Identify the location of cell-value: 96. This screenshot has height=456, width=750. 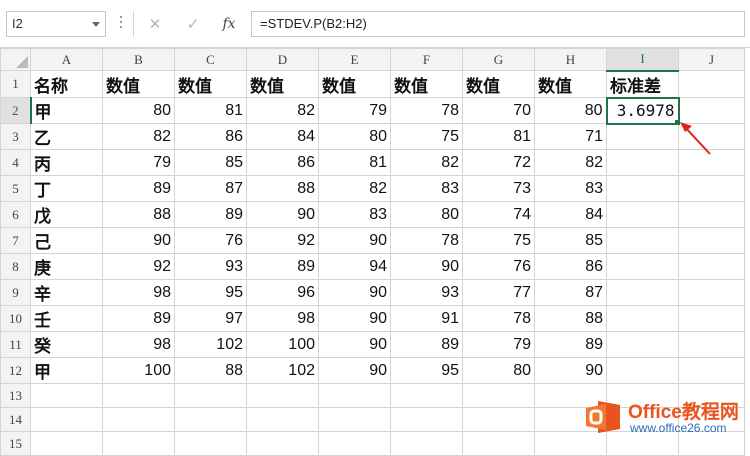
(282, 292).